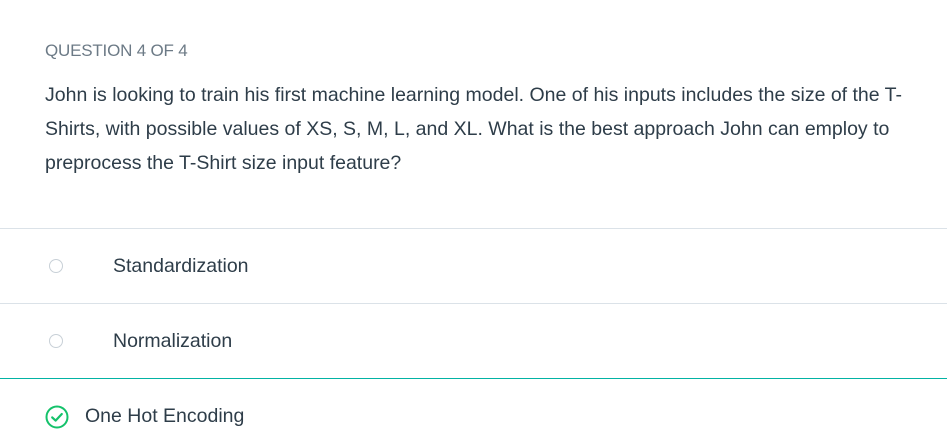  I want to click on answer-option-label: Standardization, so click(181, 266).